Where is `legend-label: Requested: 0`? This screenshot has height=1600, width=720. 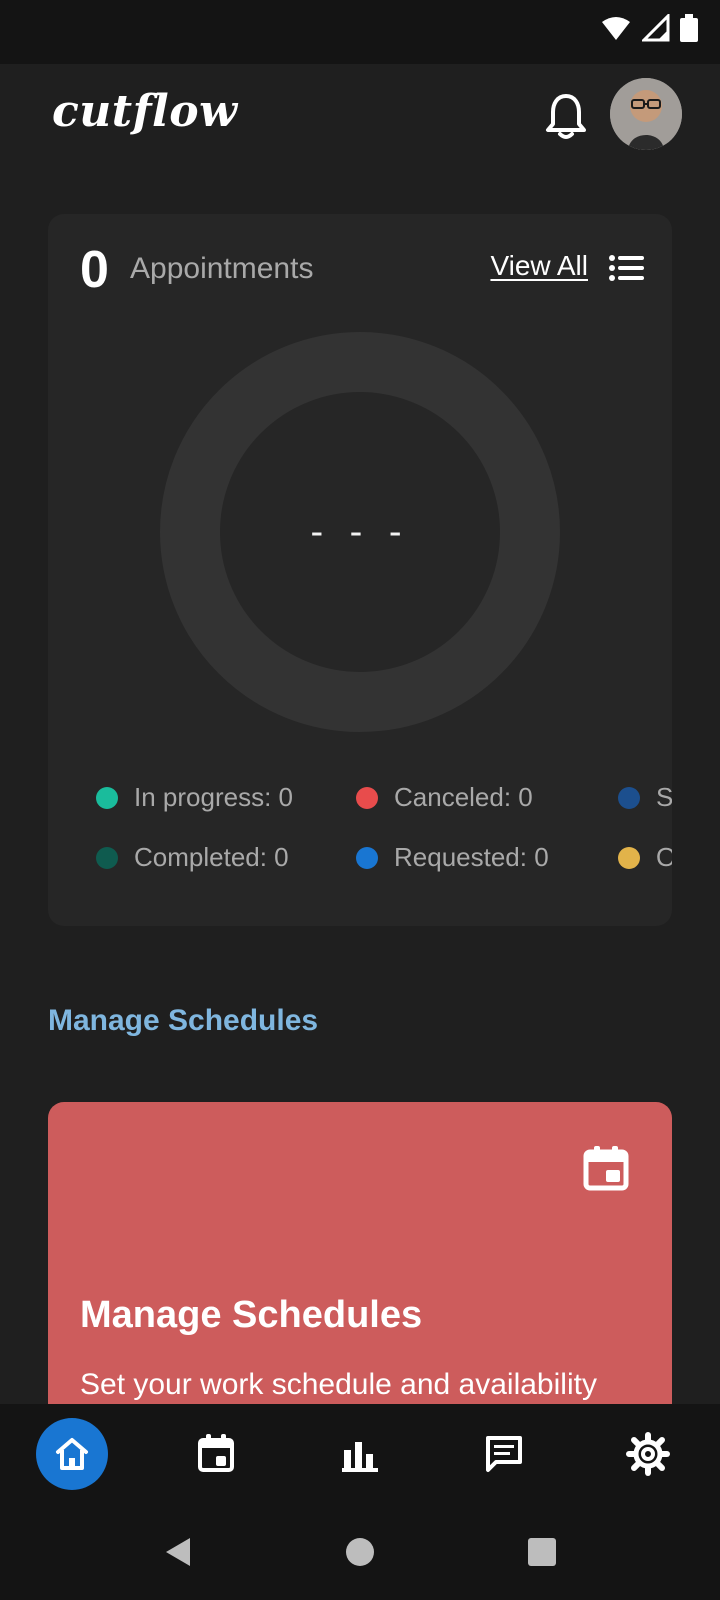
legend-label: Requested: 0 is located at coordinates (471, 857).